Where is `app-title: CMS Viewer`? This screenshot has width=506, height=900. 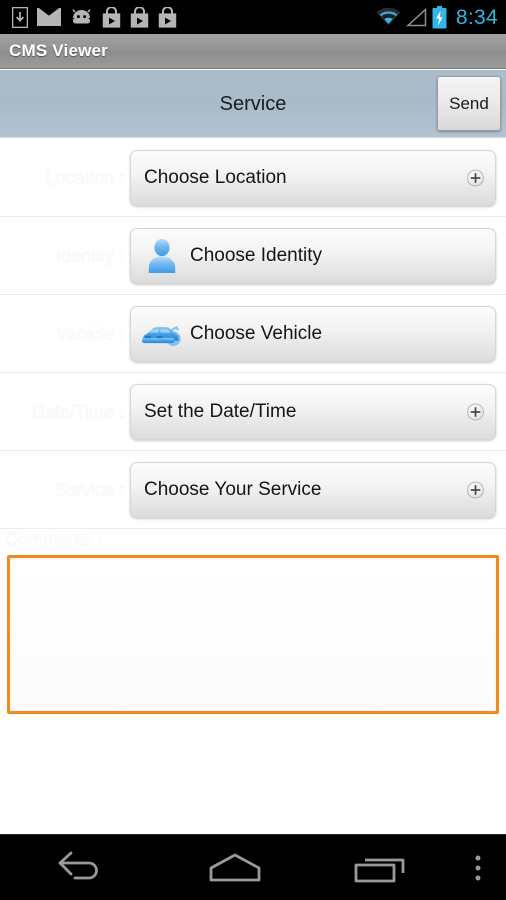 app-title: CMS Viewer is located at coordinates (59, 50).